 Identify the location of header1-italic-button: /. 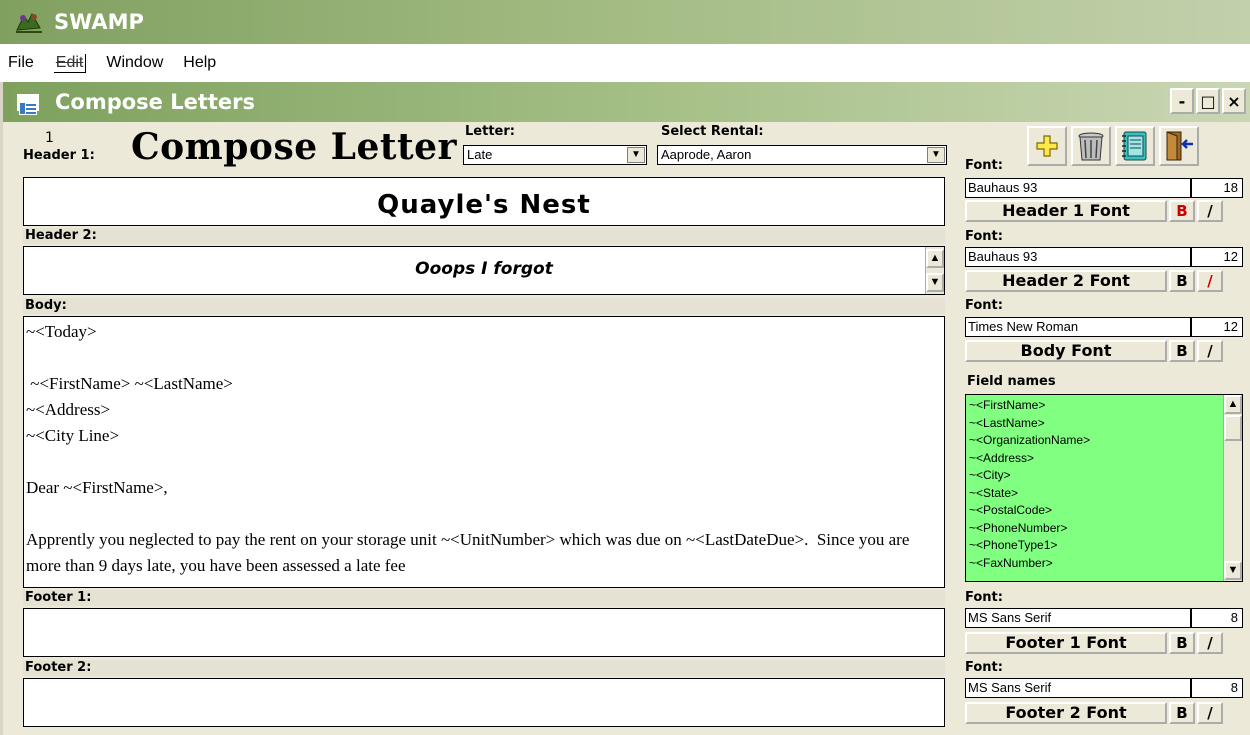
(1210, 211).